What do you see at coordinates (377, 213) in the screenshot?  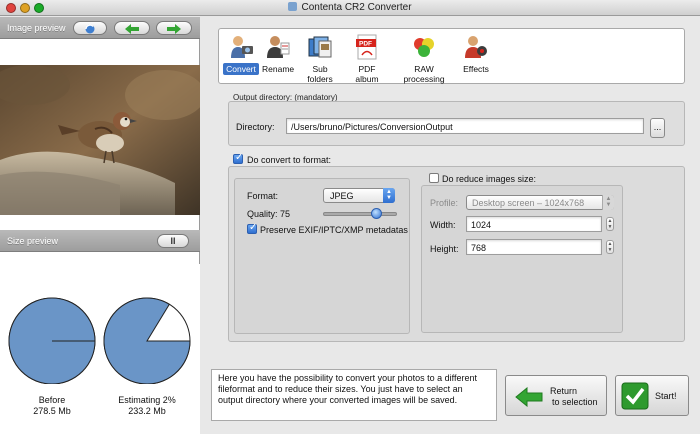 I see `quality-slider-knob` at bounding box center [377, 213].